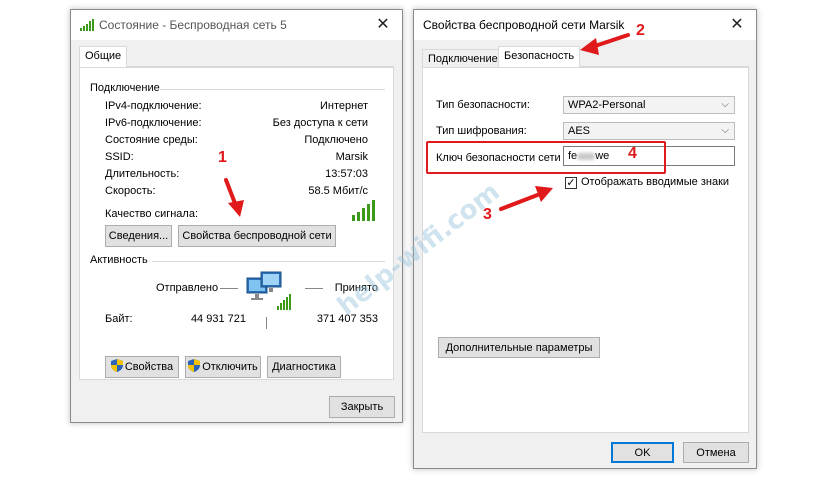 The height and width of the screenshot is (481, 840). What do you see at coordinates (526, 198) in the screenshot?
I see `arrow-3-icon` at bounding box center [526, 198].